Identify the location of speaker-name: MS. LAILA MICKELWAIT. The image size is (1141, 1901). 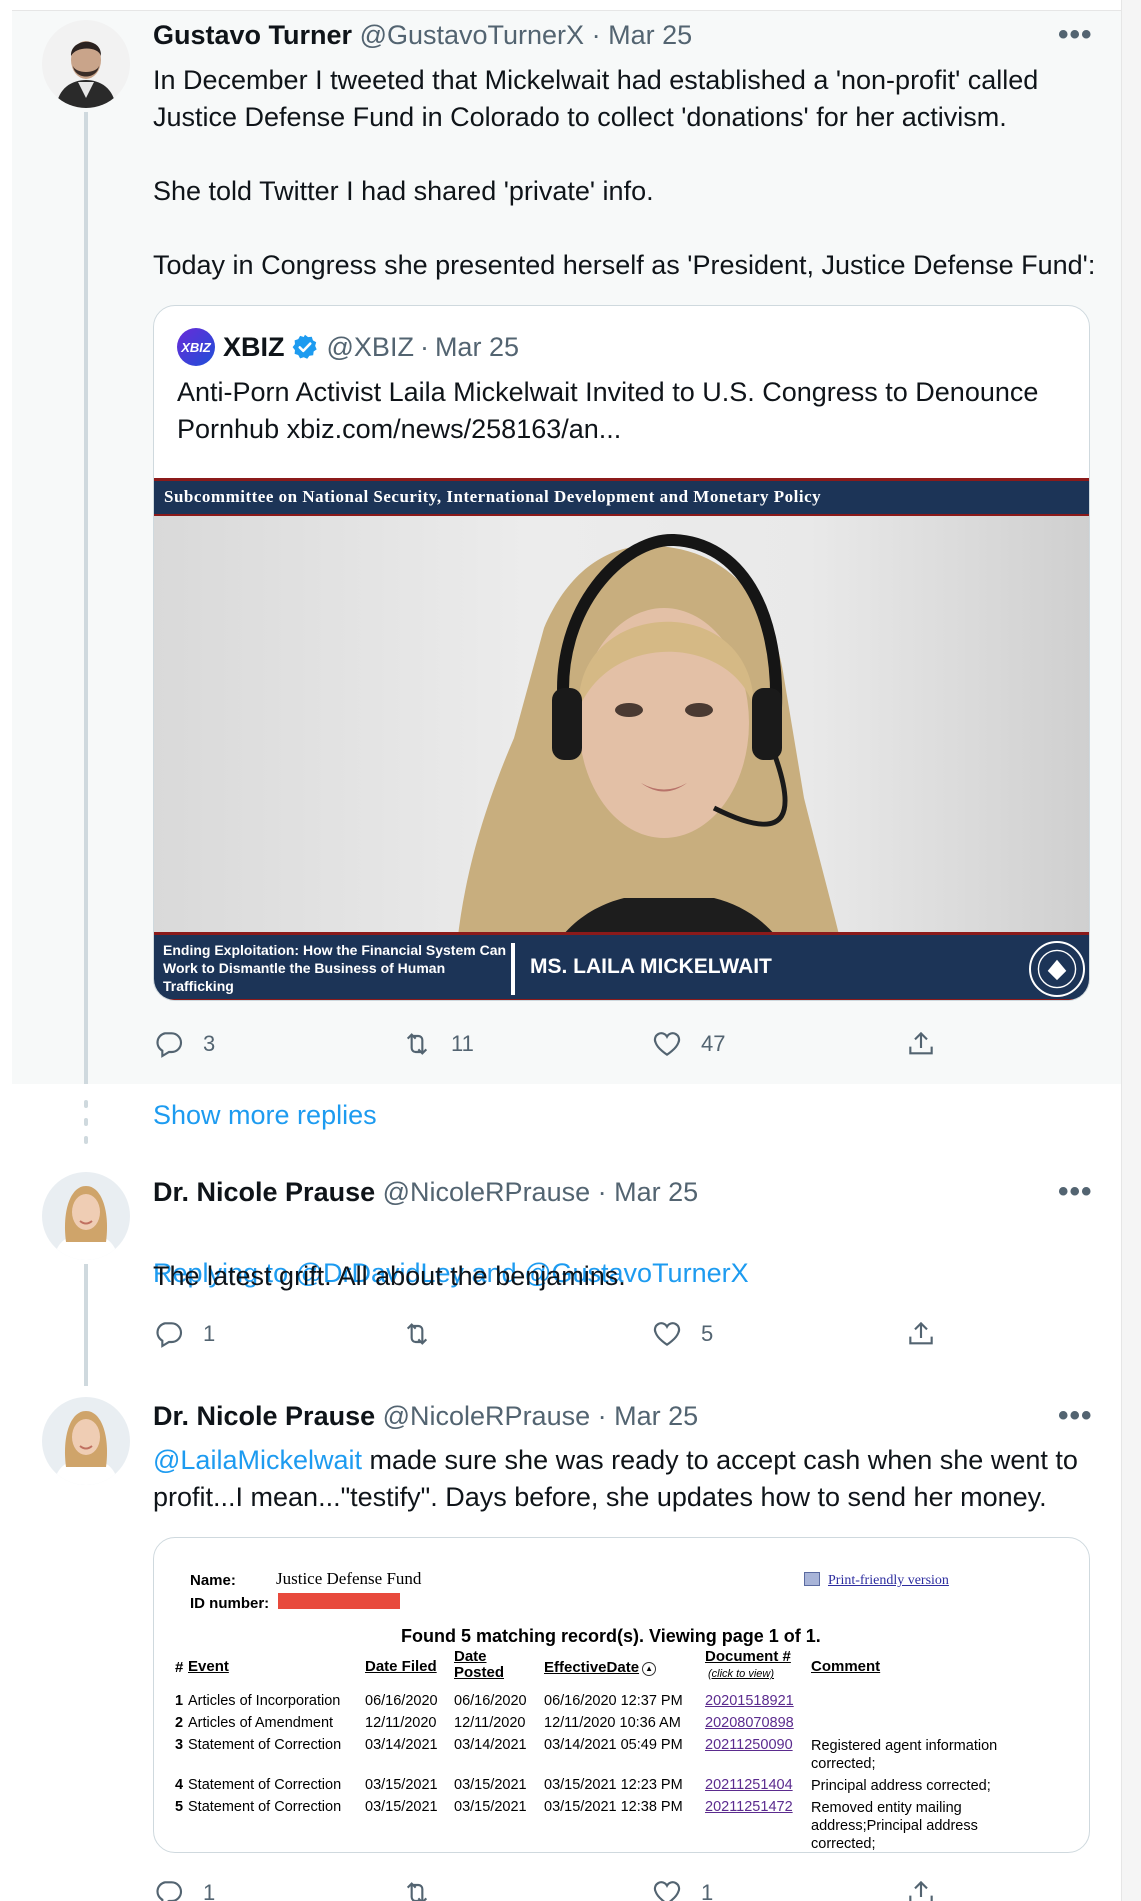
(651, 966).